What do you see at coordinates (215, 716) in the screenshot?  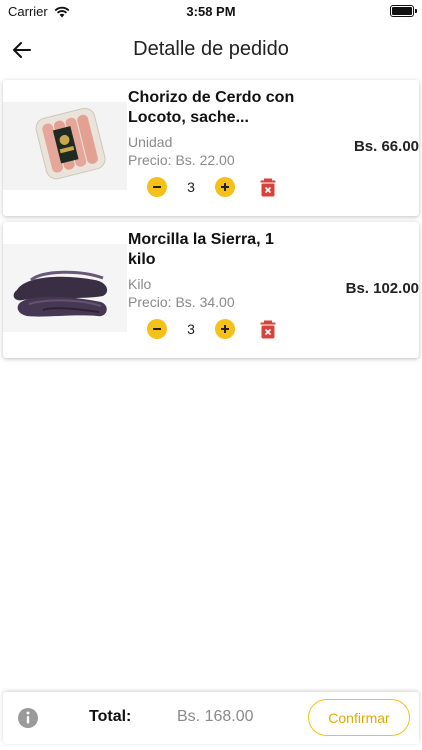 I see `total-value: Bs. 168.00` at bounding box center [215, 716].